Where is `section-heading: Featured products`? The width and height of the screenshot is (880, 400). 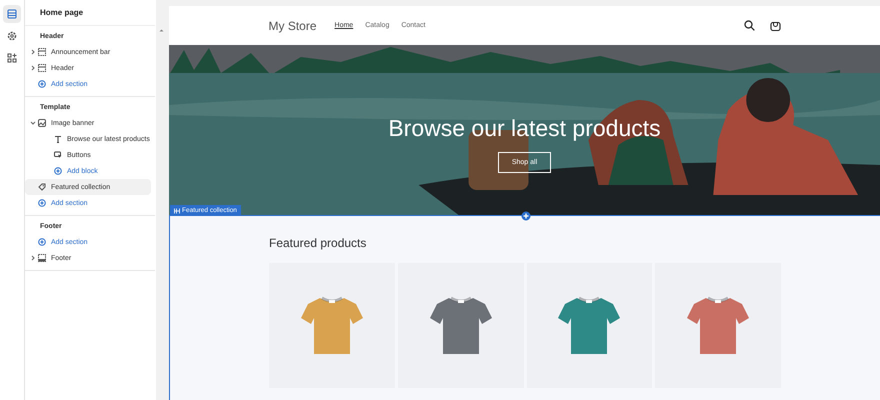 section-heading: Featured products is located at coordinates (318, 243).